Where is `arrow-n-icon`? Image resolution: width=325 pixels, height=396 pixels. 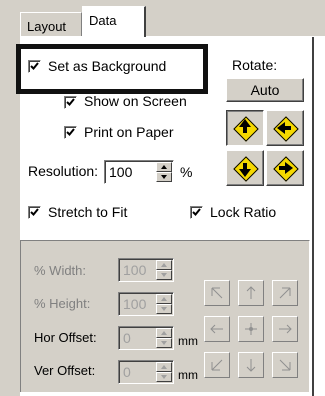 arrow-n-icon is located at coordinates (251, 292).